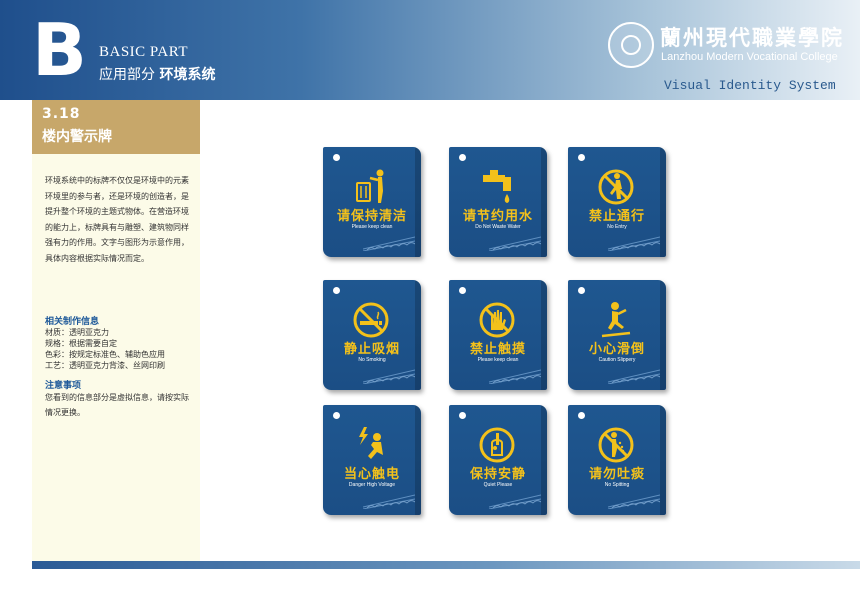 This screenshot has height=607, width=860. I want to click on sign-title-cn: 请节约用水, so click(497, 216).